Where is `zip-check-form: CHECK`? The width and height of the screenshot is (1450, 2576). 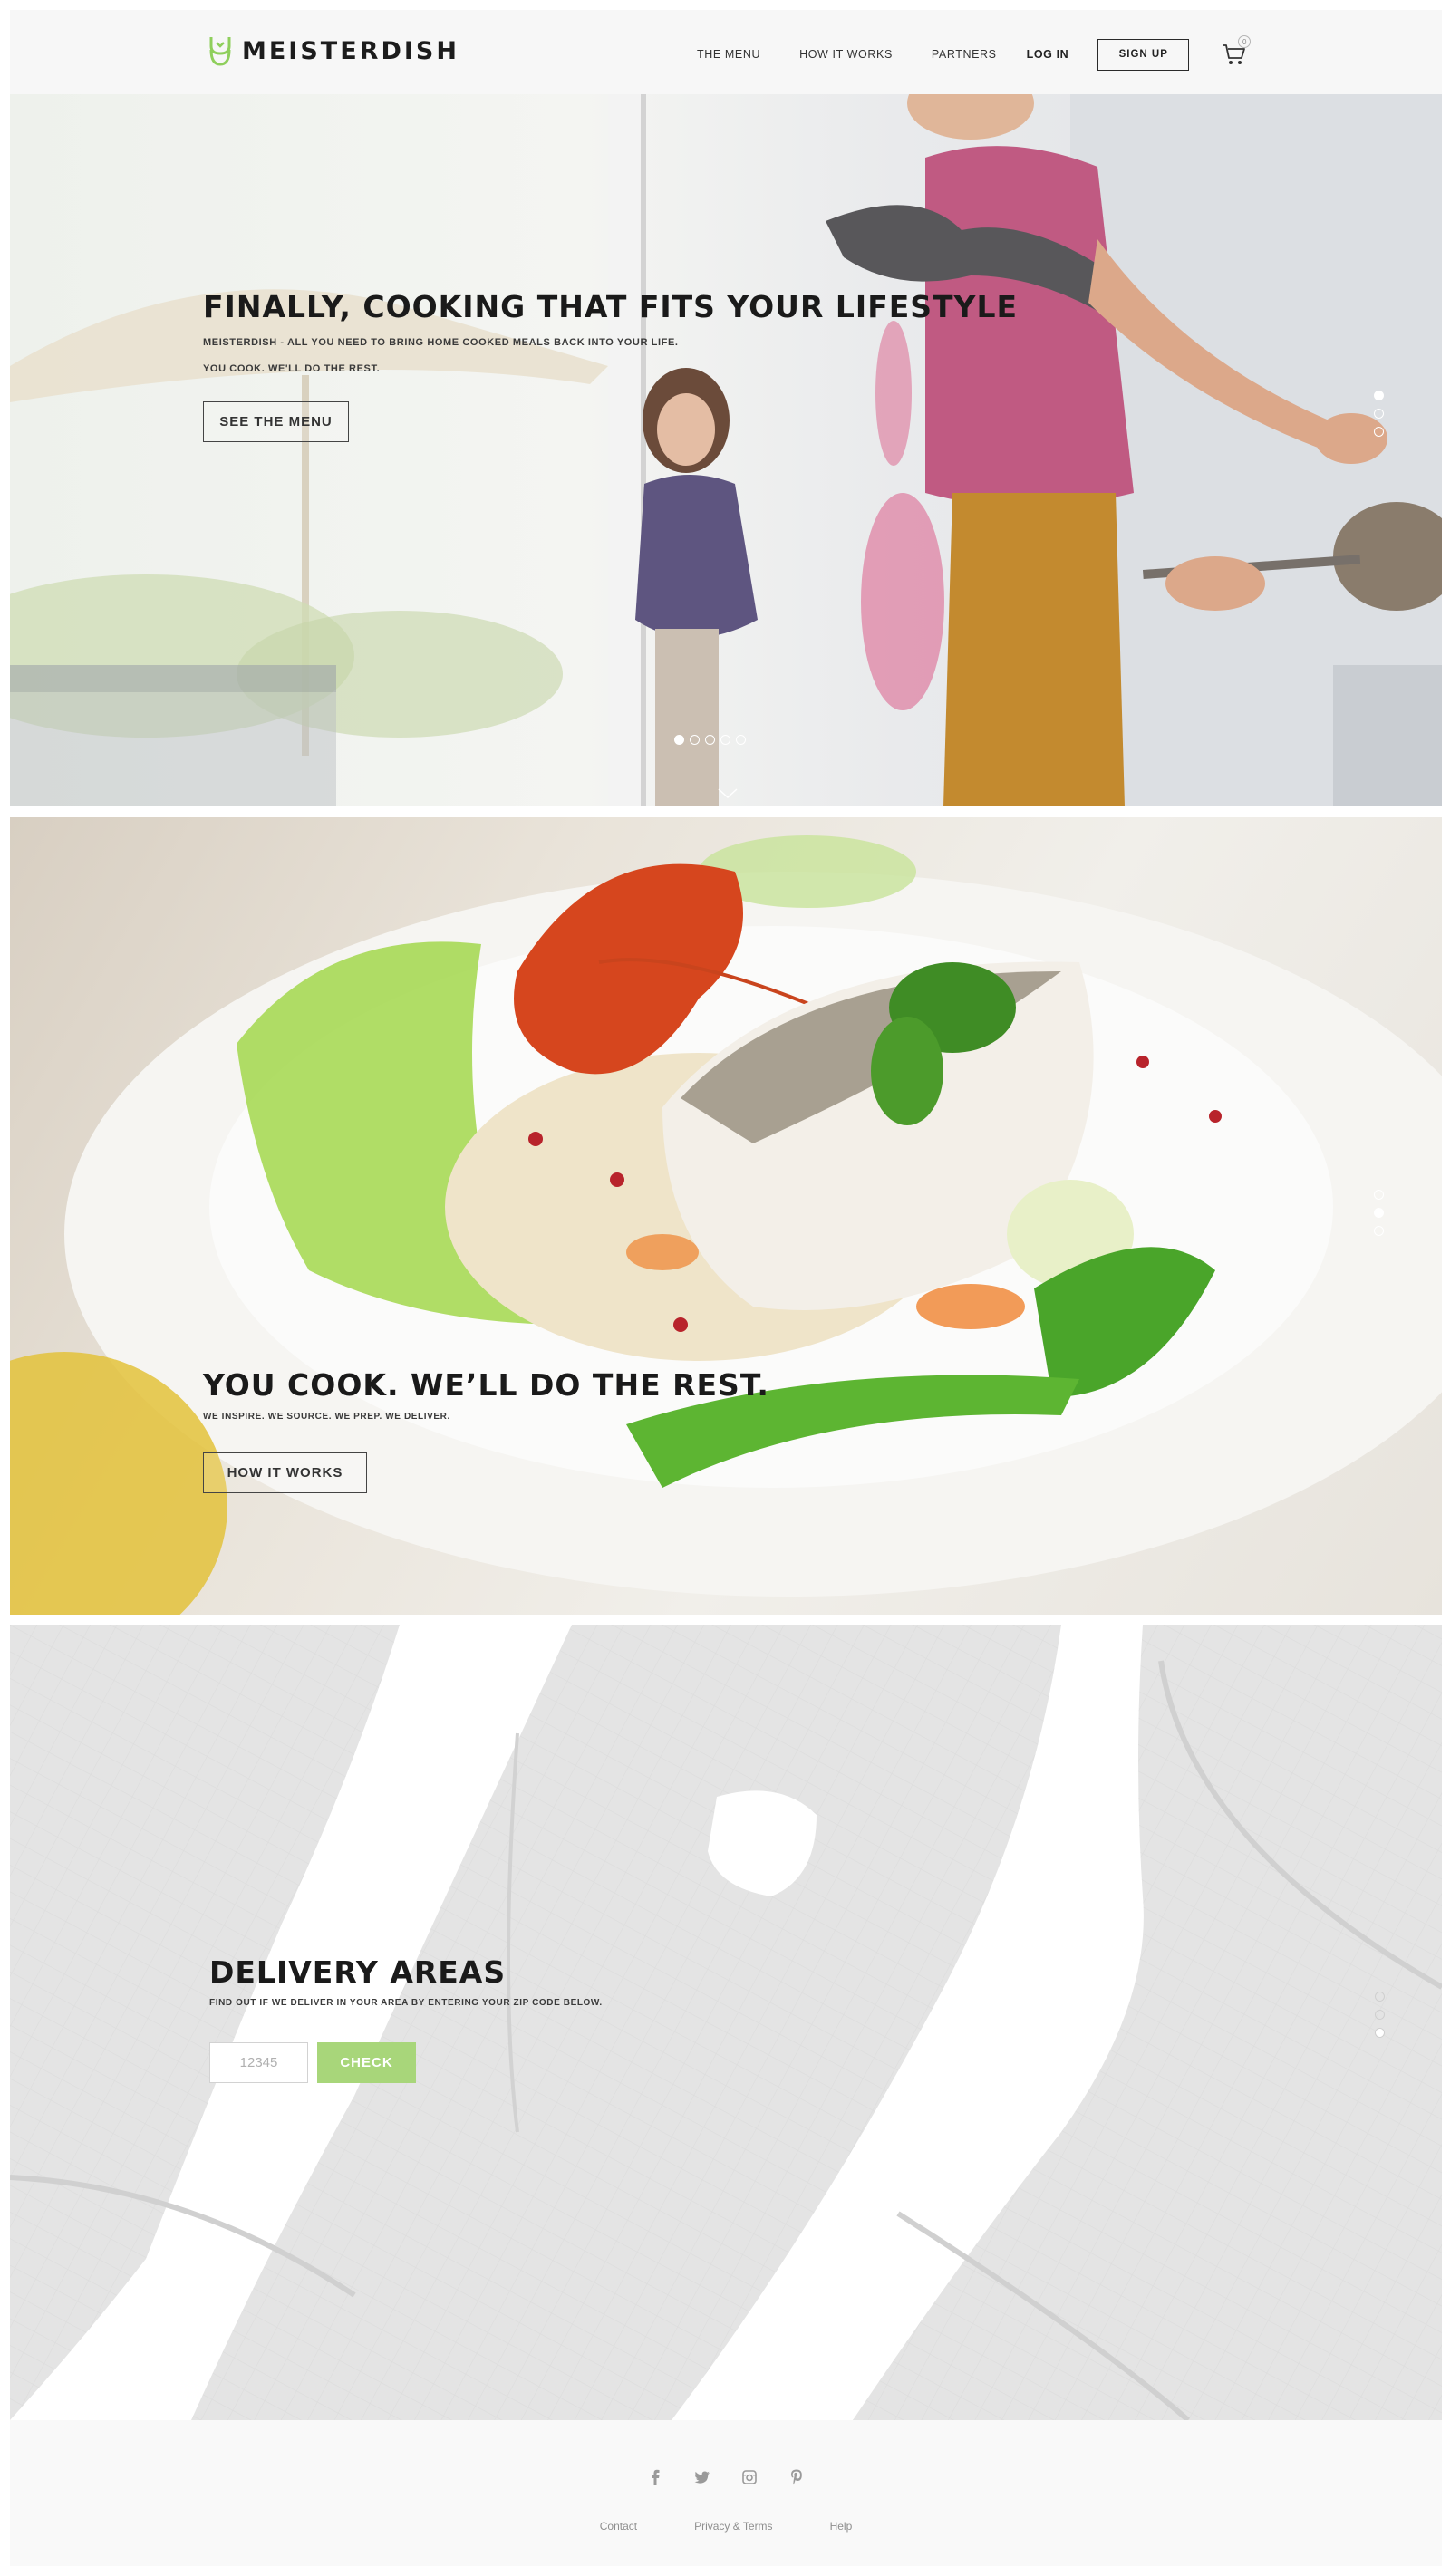
zip-check-form: CHECK is located at coordinates (406, 2062).